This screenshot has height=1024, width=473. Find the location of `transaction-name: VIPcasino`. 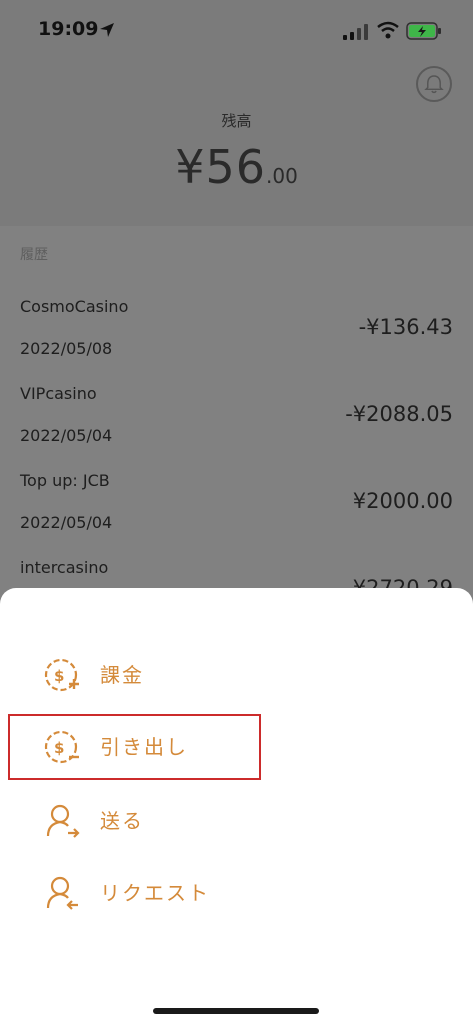

transaction-name: VIPcasino is located at coordinates (58, 393).